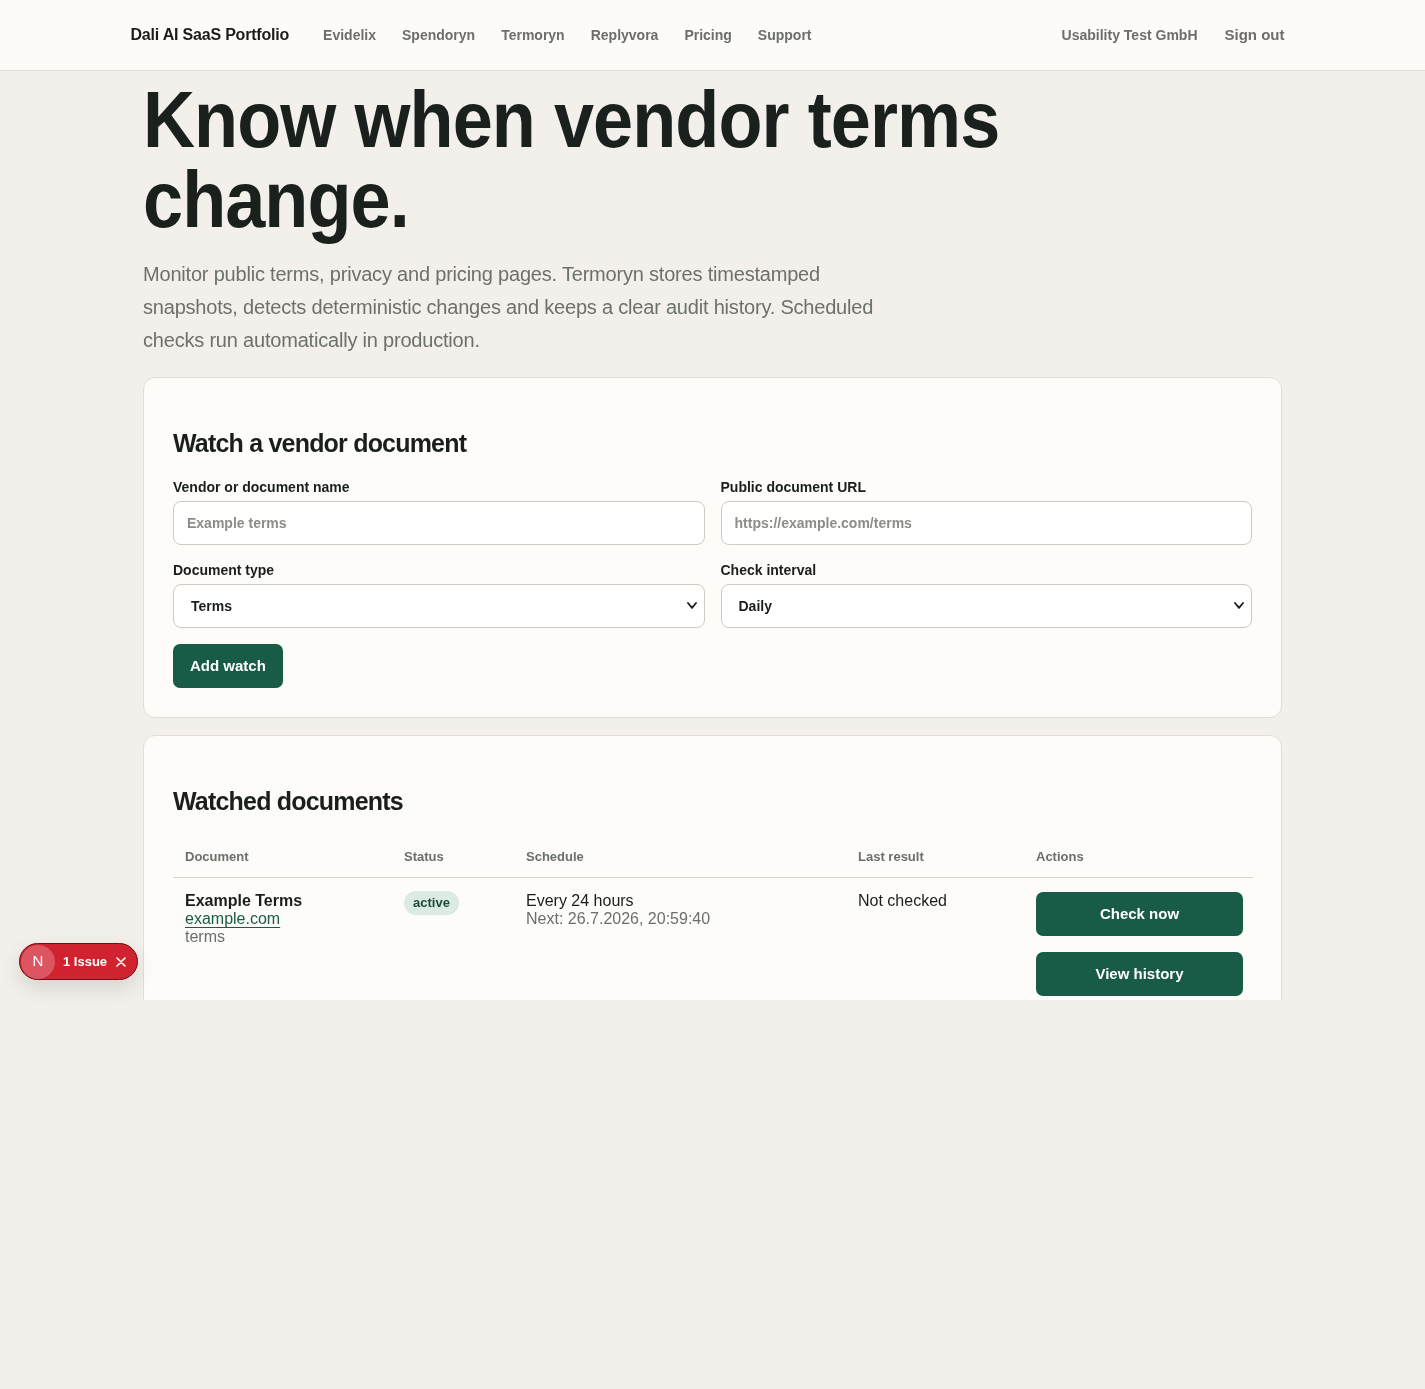 The image size is (1425, 1389). Describe the element at coordinates (769, 570) in the screenshot. I see `field-label: Check interval` at that location.